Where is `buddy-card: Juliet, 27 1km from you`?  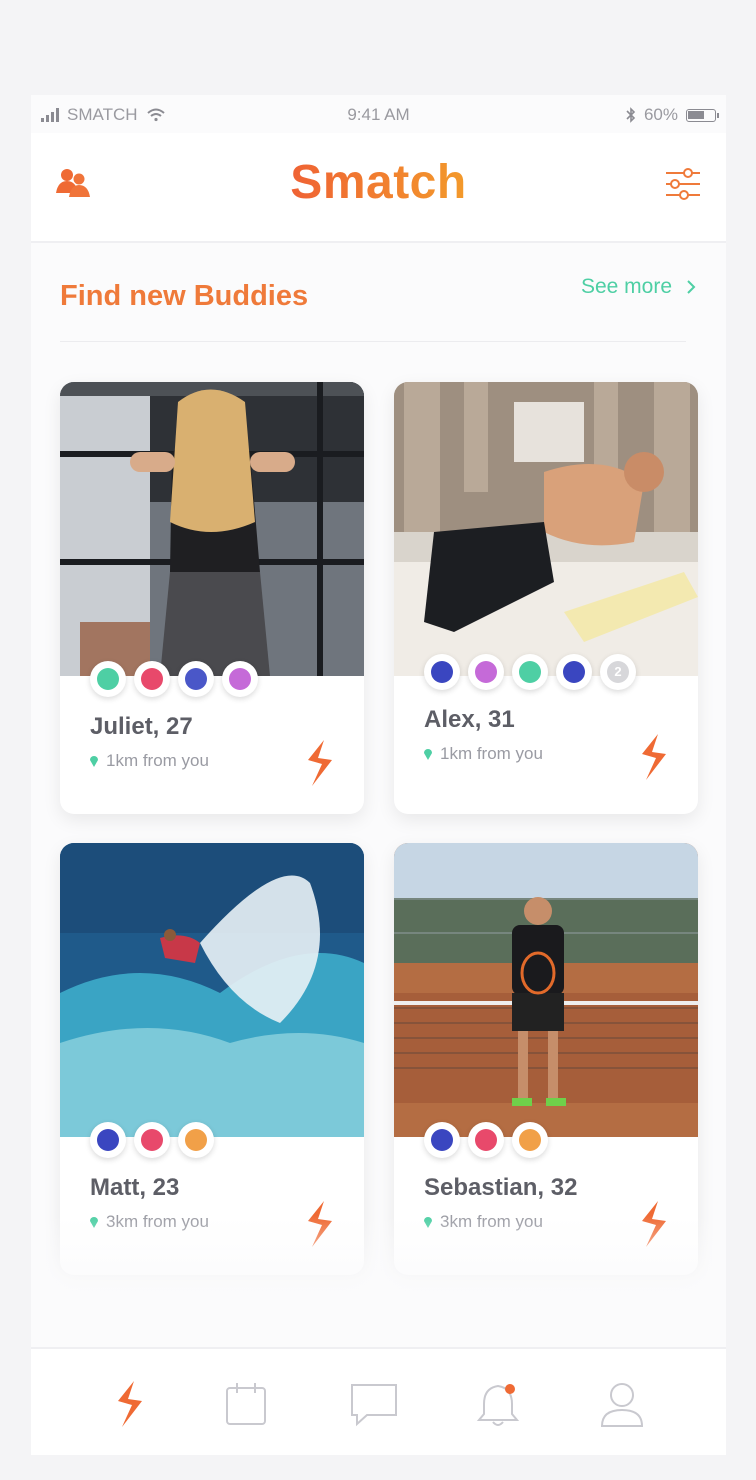 buddy-card: Juliet, 27 1km from you is located at coordinates (212, 598).